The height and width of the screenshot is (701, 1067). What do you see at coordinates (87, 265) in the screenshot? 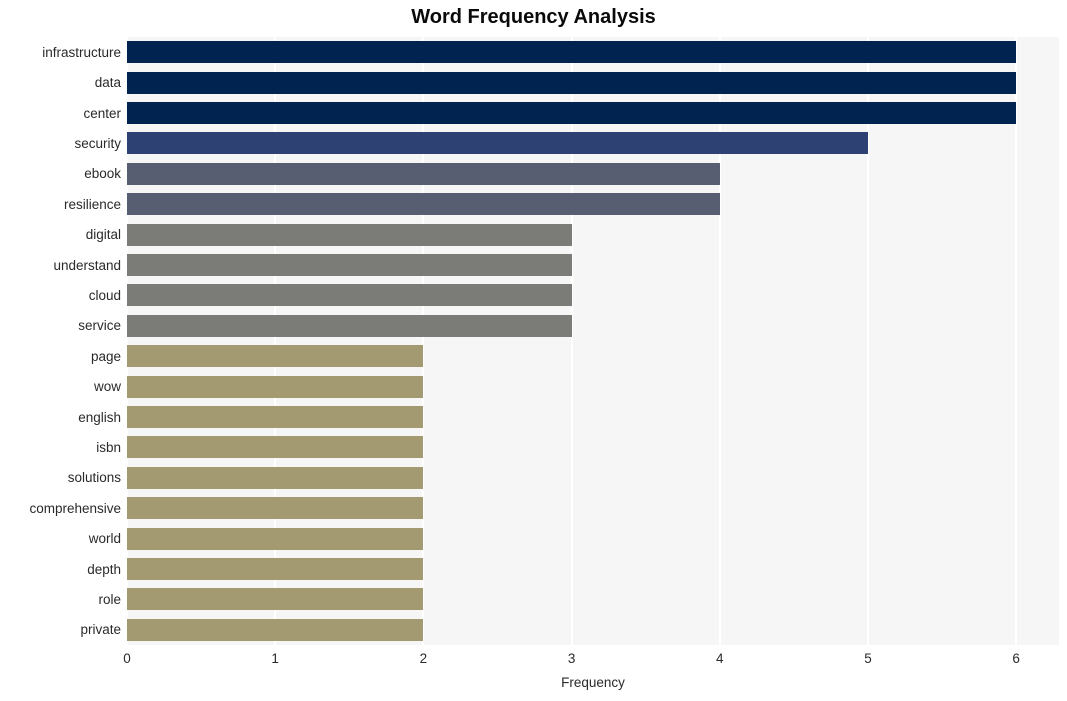
I see `y-axis-tick-label: understand` at bounding box center [87, 265].